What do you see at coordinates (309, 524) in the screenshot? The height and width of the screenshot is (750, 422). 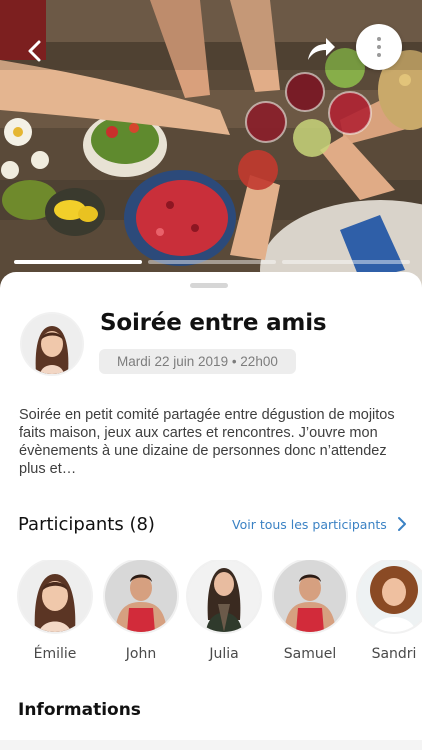 I see `see-all-participants-label: Voir tous les participants` at bounding box center [309, 524].